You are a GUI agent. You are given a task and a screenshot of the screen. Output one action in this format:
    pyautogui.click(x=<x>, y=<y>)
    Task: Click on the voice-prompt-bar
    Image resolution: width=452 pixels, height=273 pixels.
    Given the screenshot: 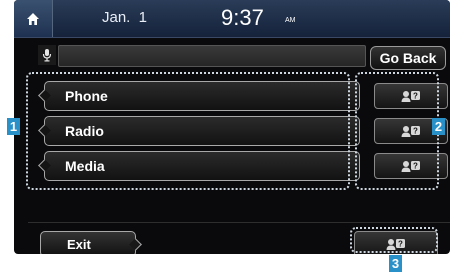 What is the action you would take?
    pyautogui.click(x=212, y=56)
    